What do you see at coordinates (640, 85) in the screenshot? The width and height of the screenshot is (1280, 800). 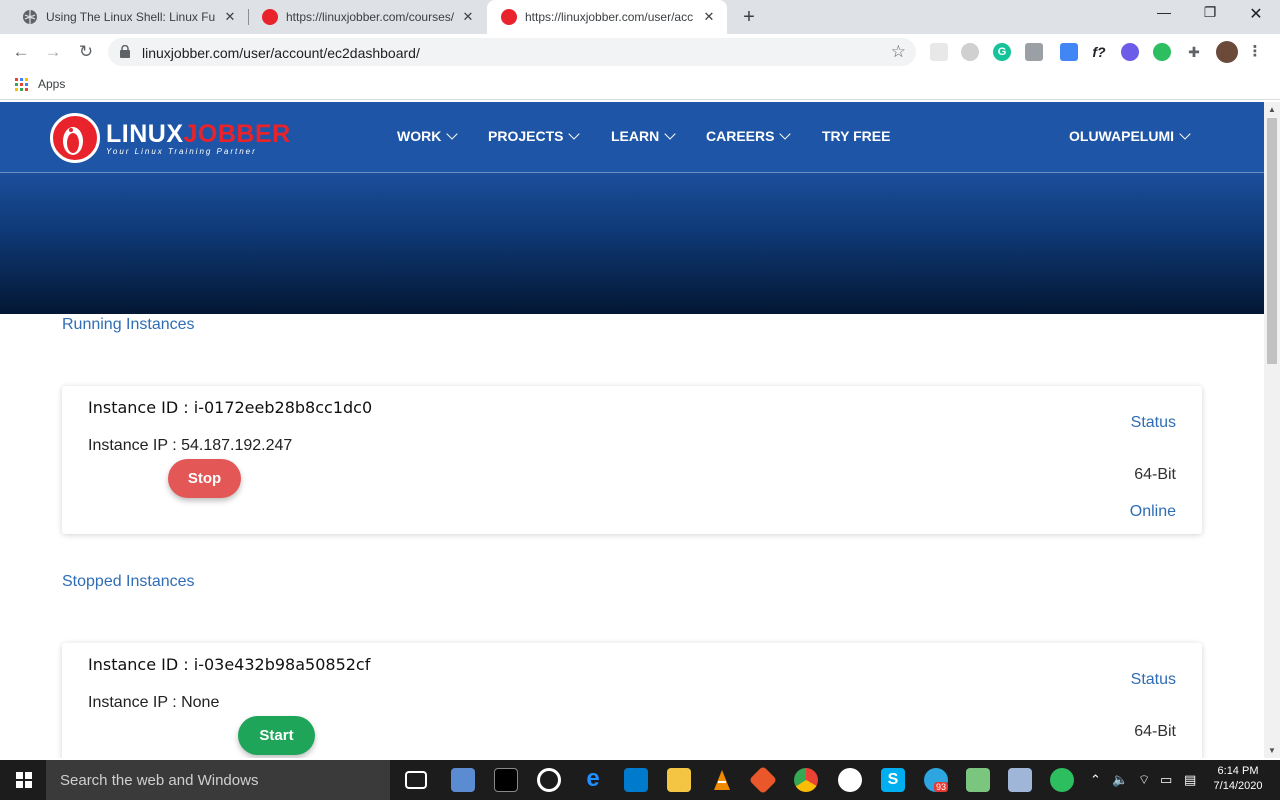 I see `bookmarks-bar: Apps` at bounding box center [640, 85].